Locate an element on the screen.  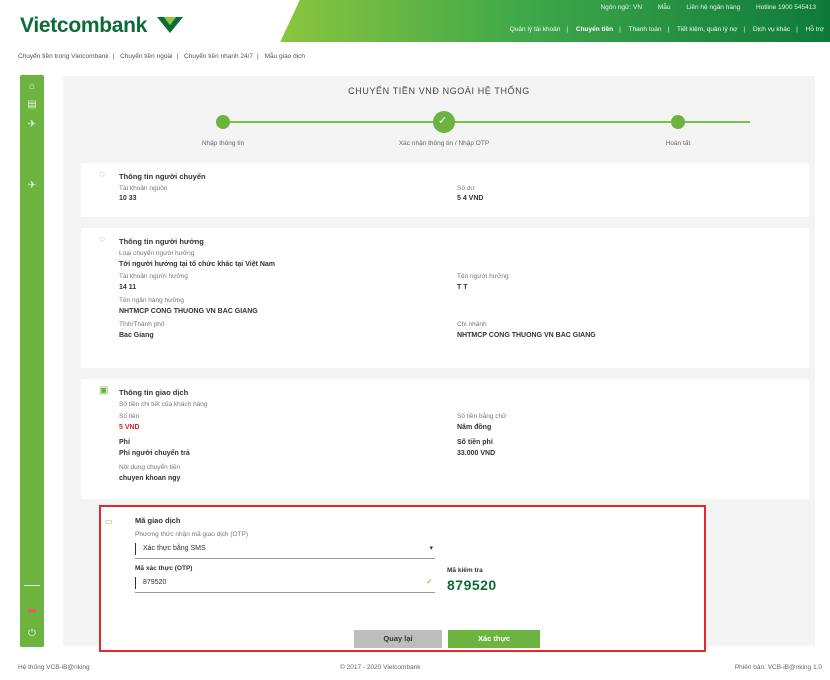
footer-left: Hệ thống VCB-iB@nking is located at coordinates (54, 667).